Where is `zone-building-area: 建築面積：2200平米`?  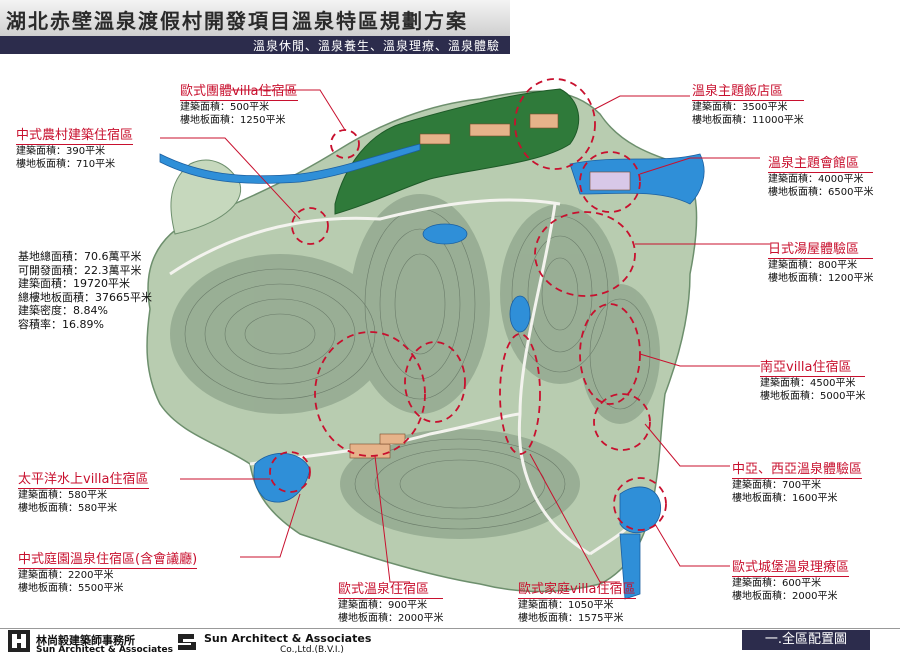
zone-building-area: 建築面積：2200平米 is located at coordinates (66, 575).